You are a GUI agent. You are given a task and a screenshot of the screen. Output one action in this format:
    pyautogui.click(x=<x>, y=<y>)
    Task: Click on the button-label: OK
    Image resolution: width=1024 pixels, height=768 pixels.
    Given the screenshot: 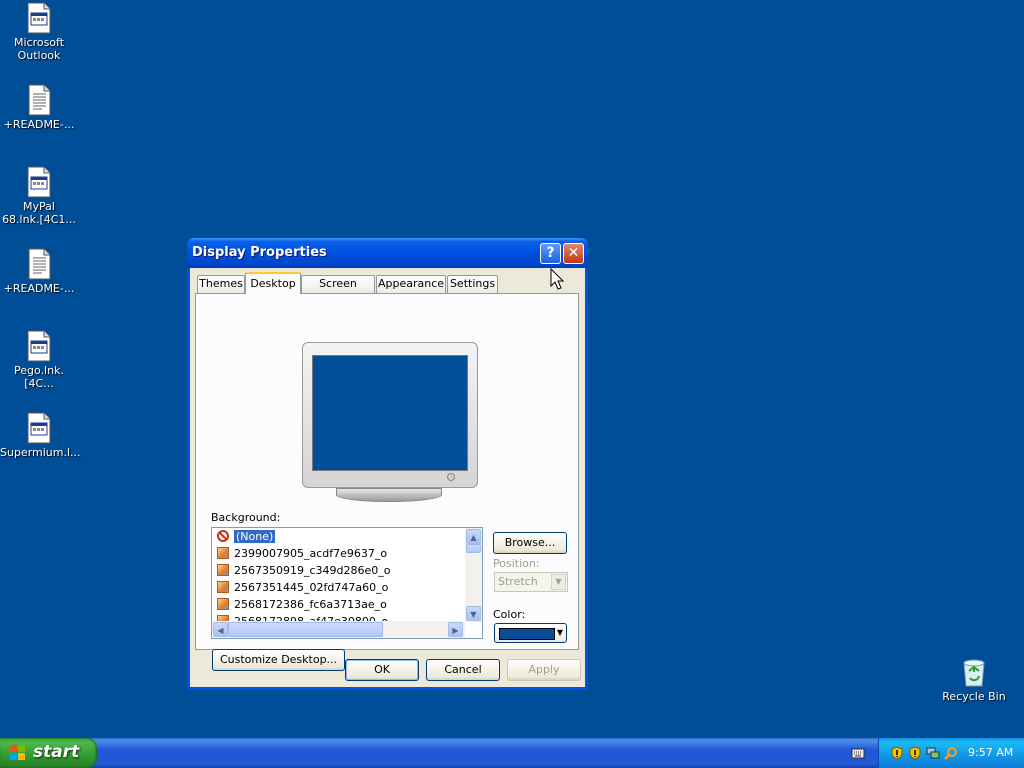 What is the action you would take?
    pyautogui.click(x=382, y=669)
    